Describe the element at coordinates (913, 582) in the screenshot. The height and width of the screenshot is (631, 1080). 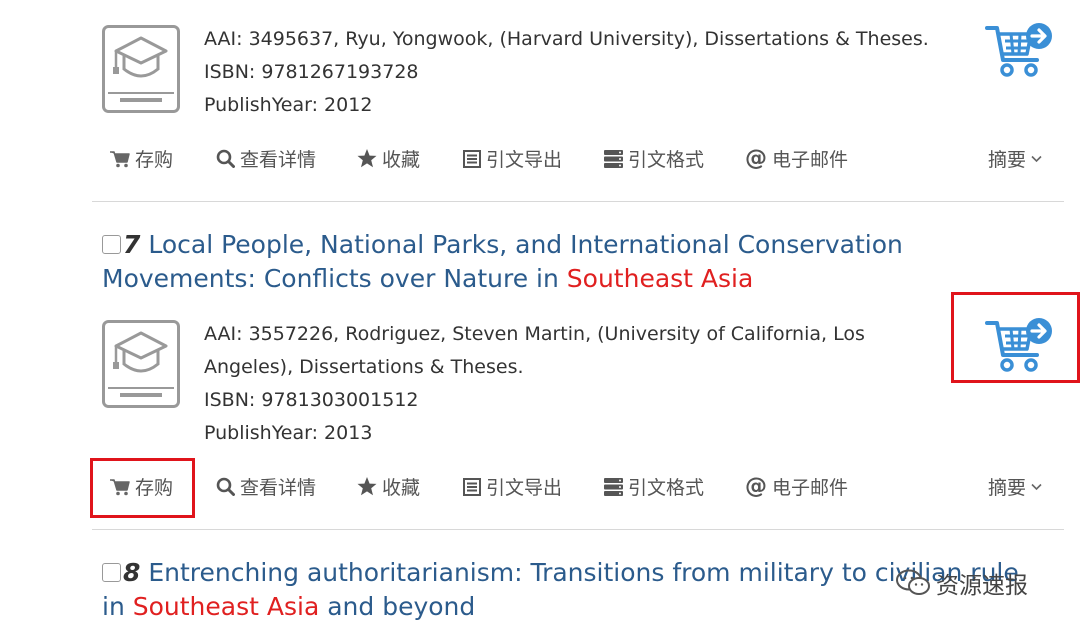
I see `wechat-icon` at that location.